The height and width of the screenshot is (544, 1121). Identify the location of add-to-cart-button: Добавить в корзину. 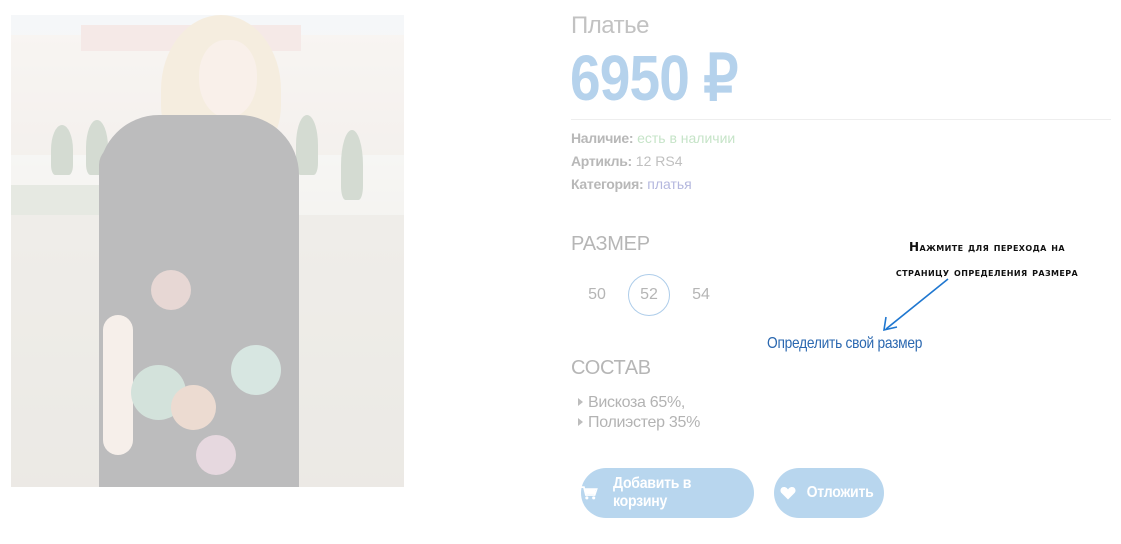
(667, 493).